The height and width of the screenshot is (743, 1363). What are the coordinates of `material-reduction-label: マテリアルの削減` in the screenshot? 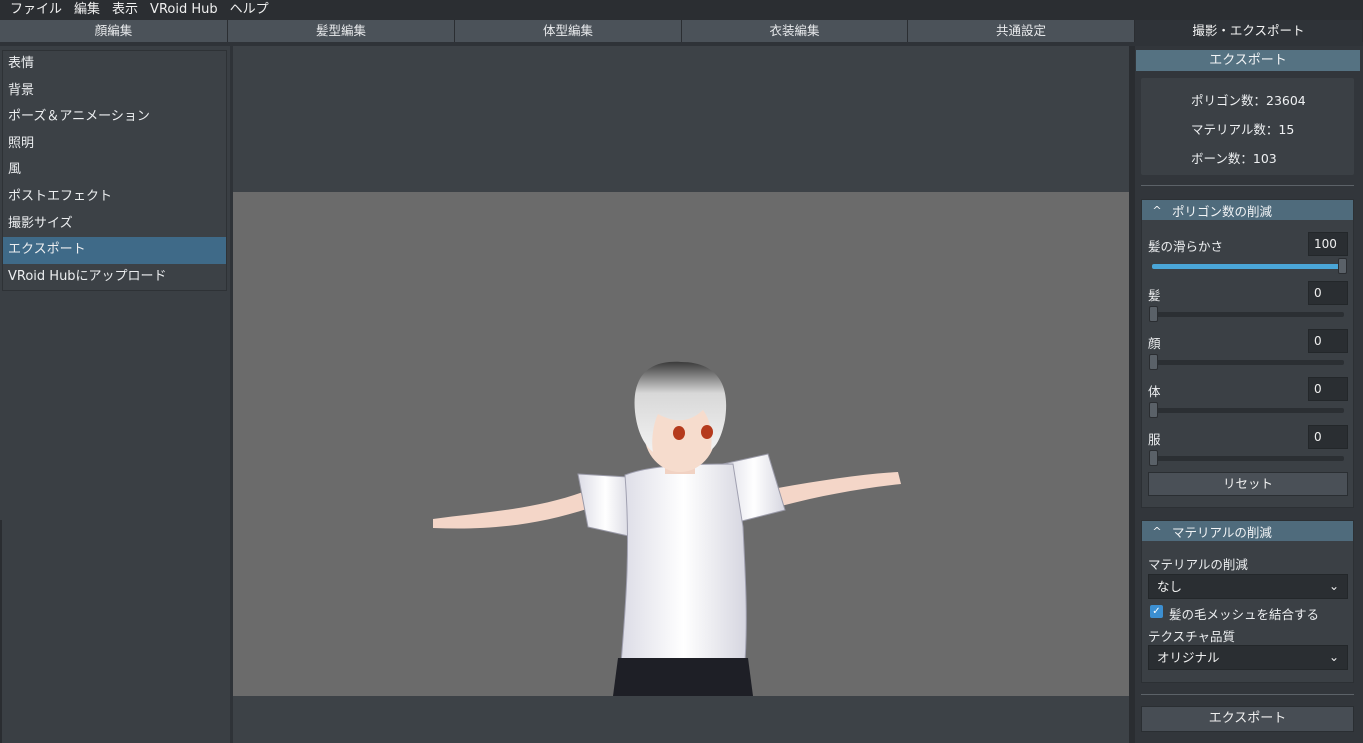 It's located at (1198, 564).